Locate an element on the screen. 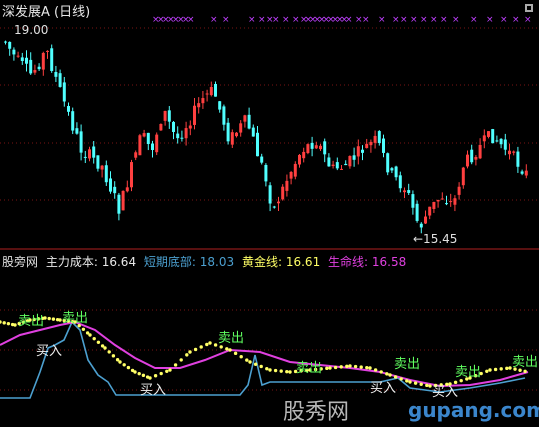 This screenshot has height=427, width=539. window-corner-icon is located at coordinates (529, 8).